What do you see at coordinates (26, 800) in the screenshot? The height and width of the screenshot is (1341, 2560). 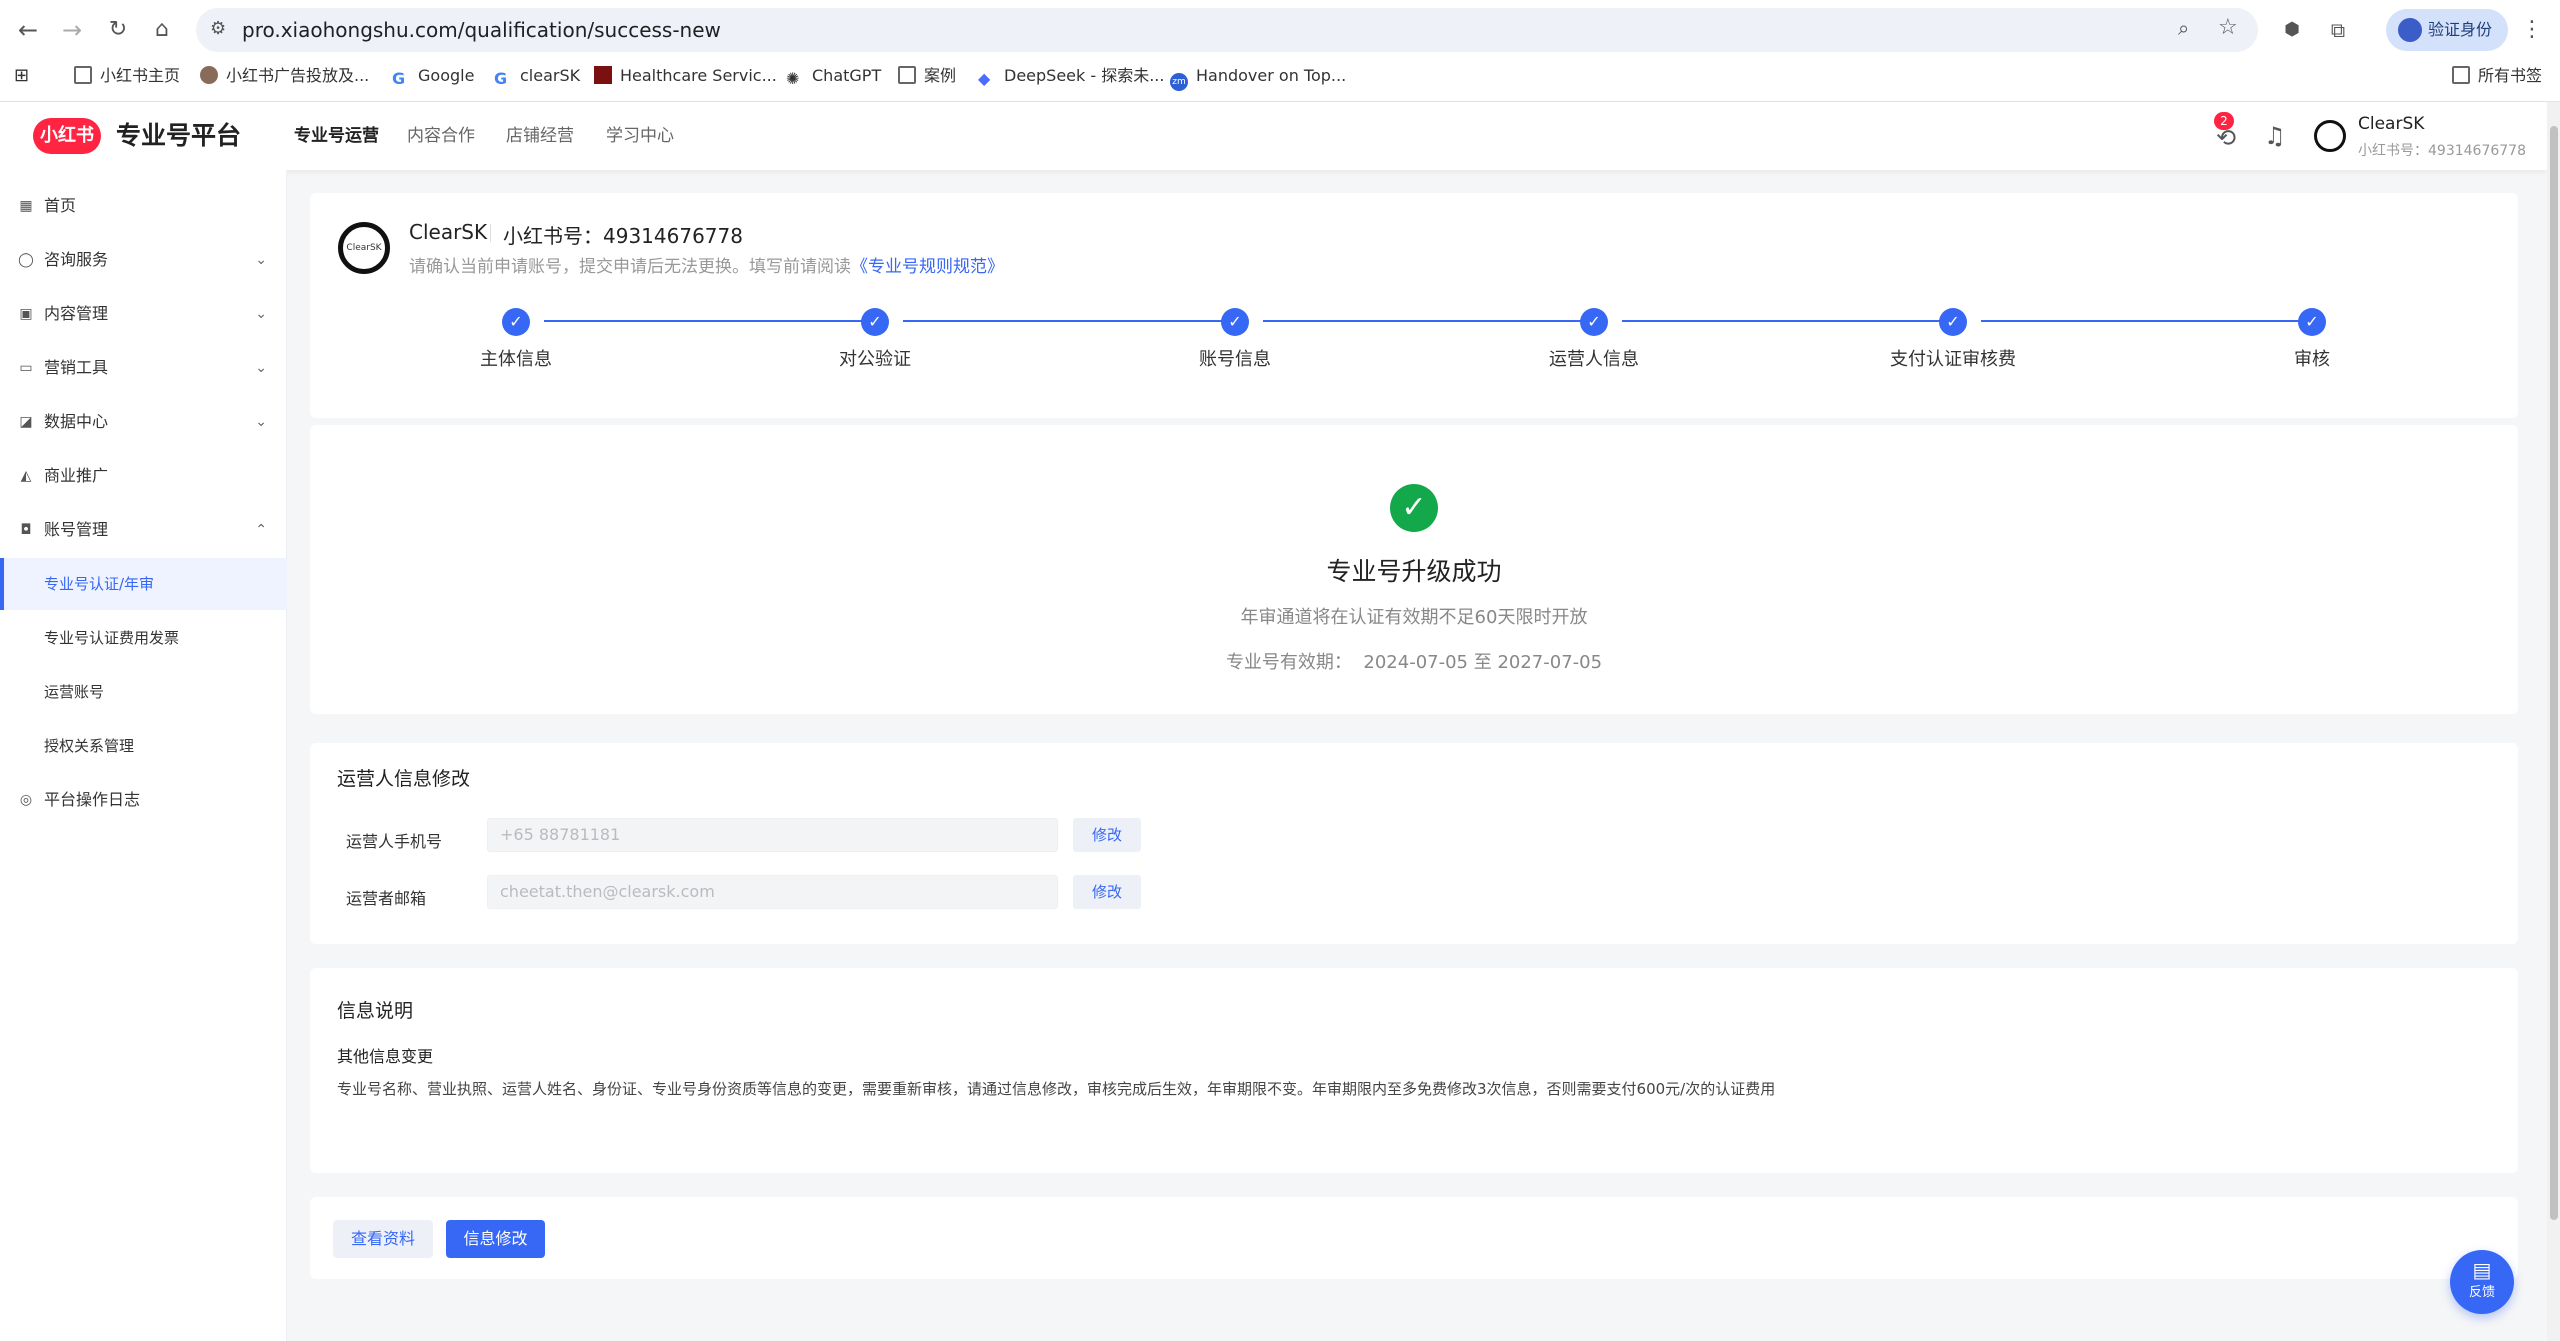 I see `log-icon: ◎` at bounding box center [26, 800].